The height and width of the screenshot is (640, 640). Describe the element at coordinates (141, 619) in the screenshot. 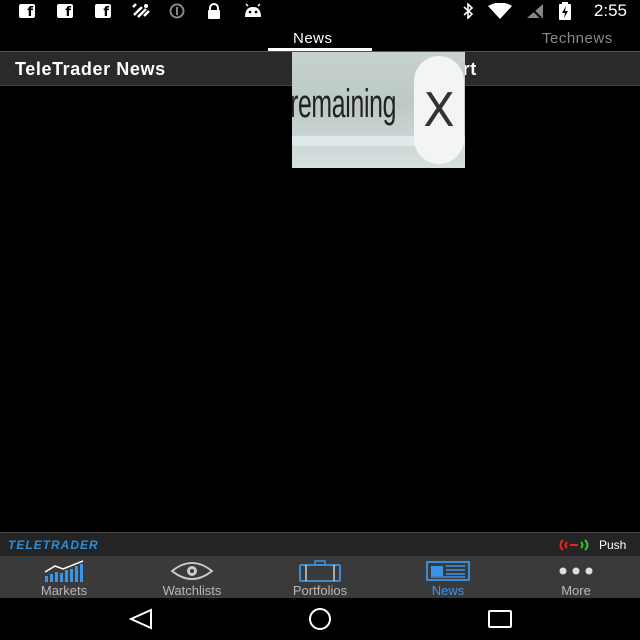

I see `back-icon` at that location.